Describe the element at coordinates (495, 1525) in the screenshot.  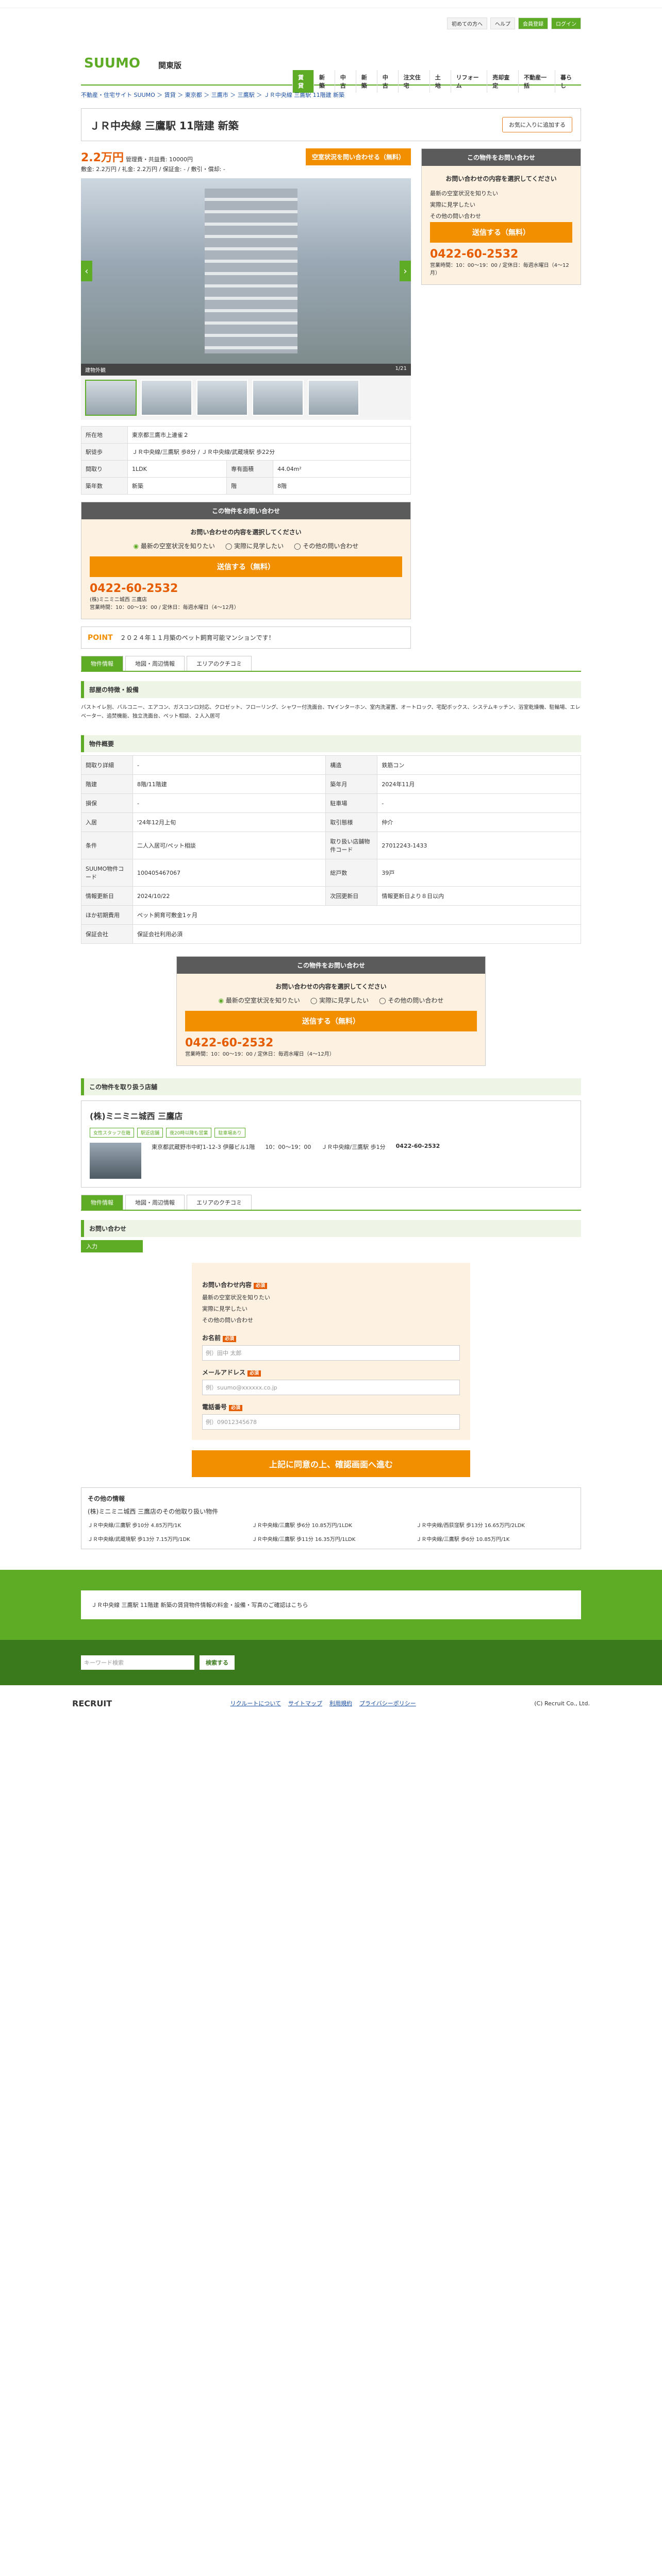
I see `other-item: ＪＲ中央線/西荻窪駅 歩13分 16.65万円/2LDK` at that location.